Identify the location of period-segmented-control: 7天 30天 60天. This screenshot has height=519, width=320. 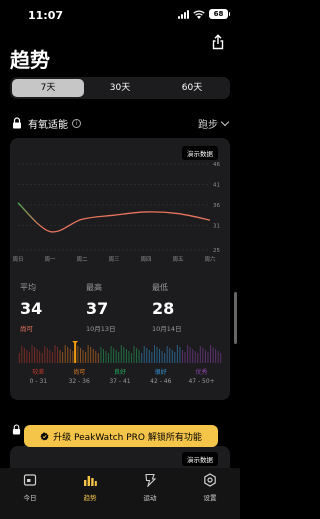
(120, 88).